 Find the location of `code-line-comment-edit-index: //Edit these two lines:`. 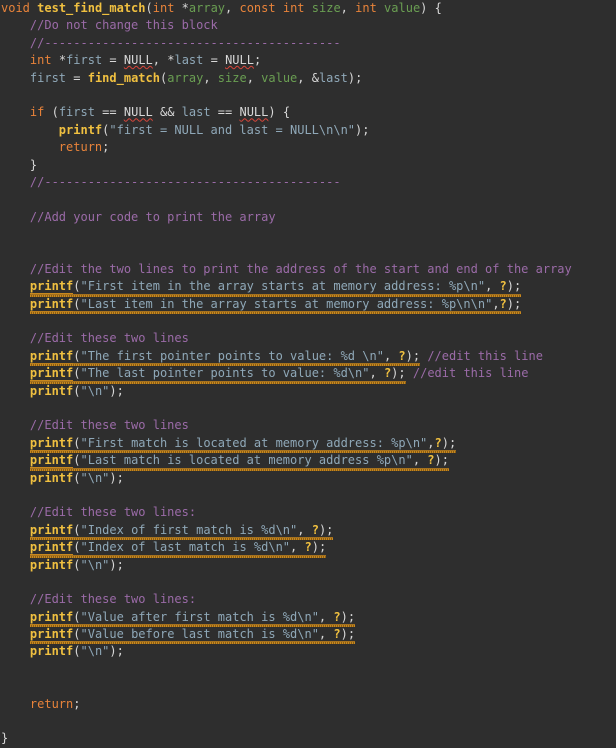

code-line-comment-edit-index: //Edit these two lines: is located at coordinates (308, 512).